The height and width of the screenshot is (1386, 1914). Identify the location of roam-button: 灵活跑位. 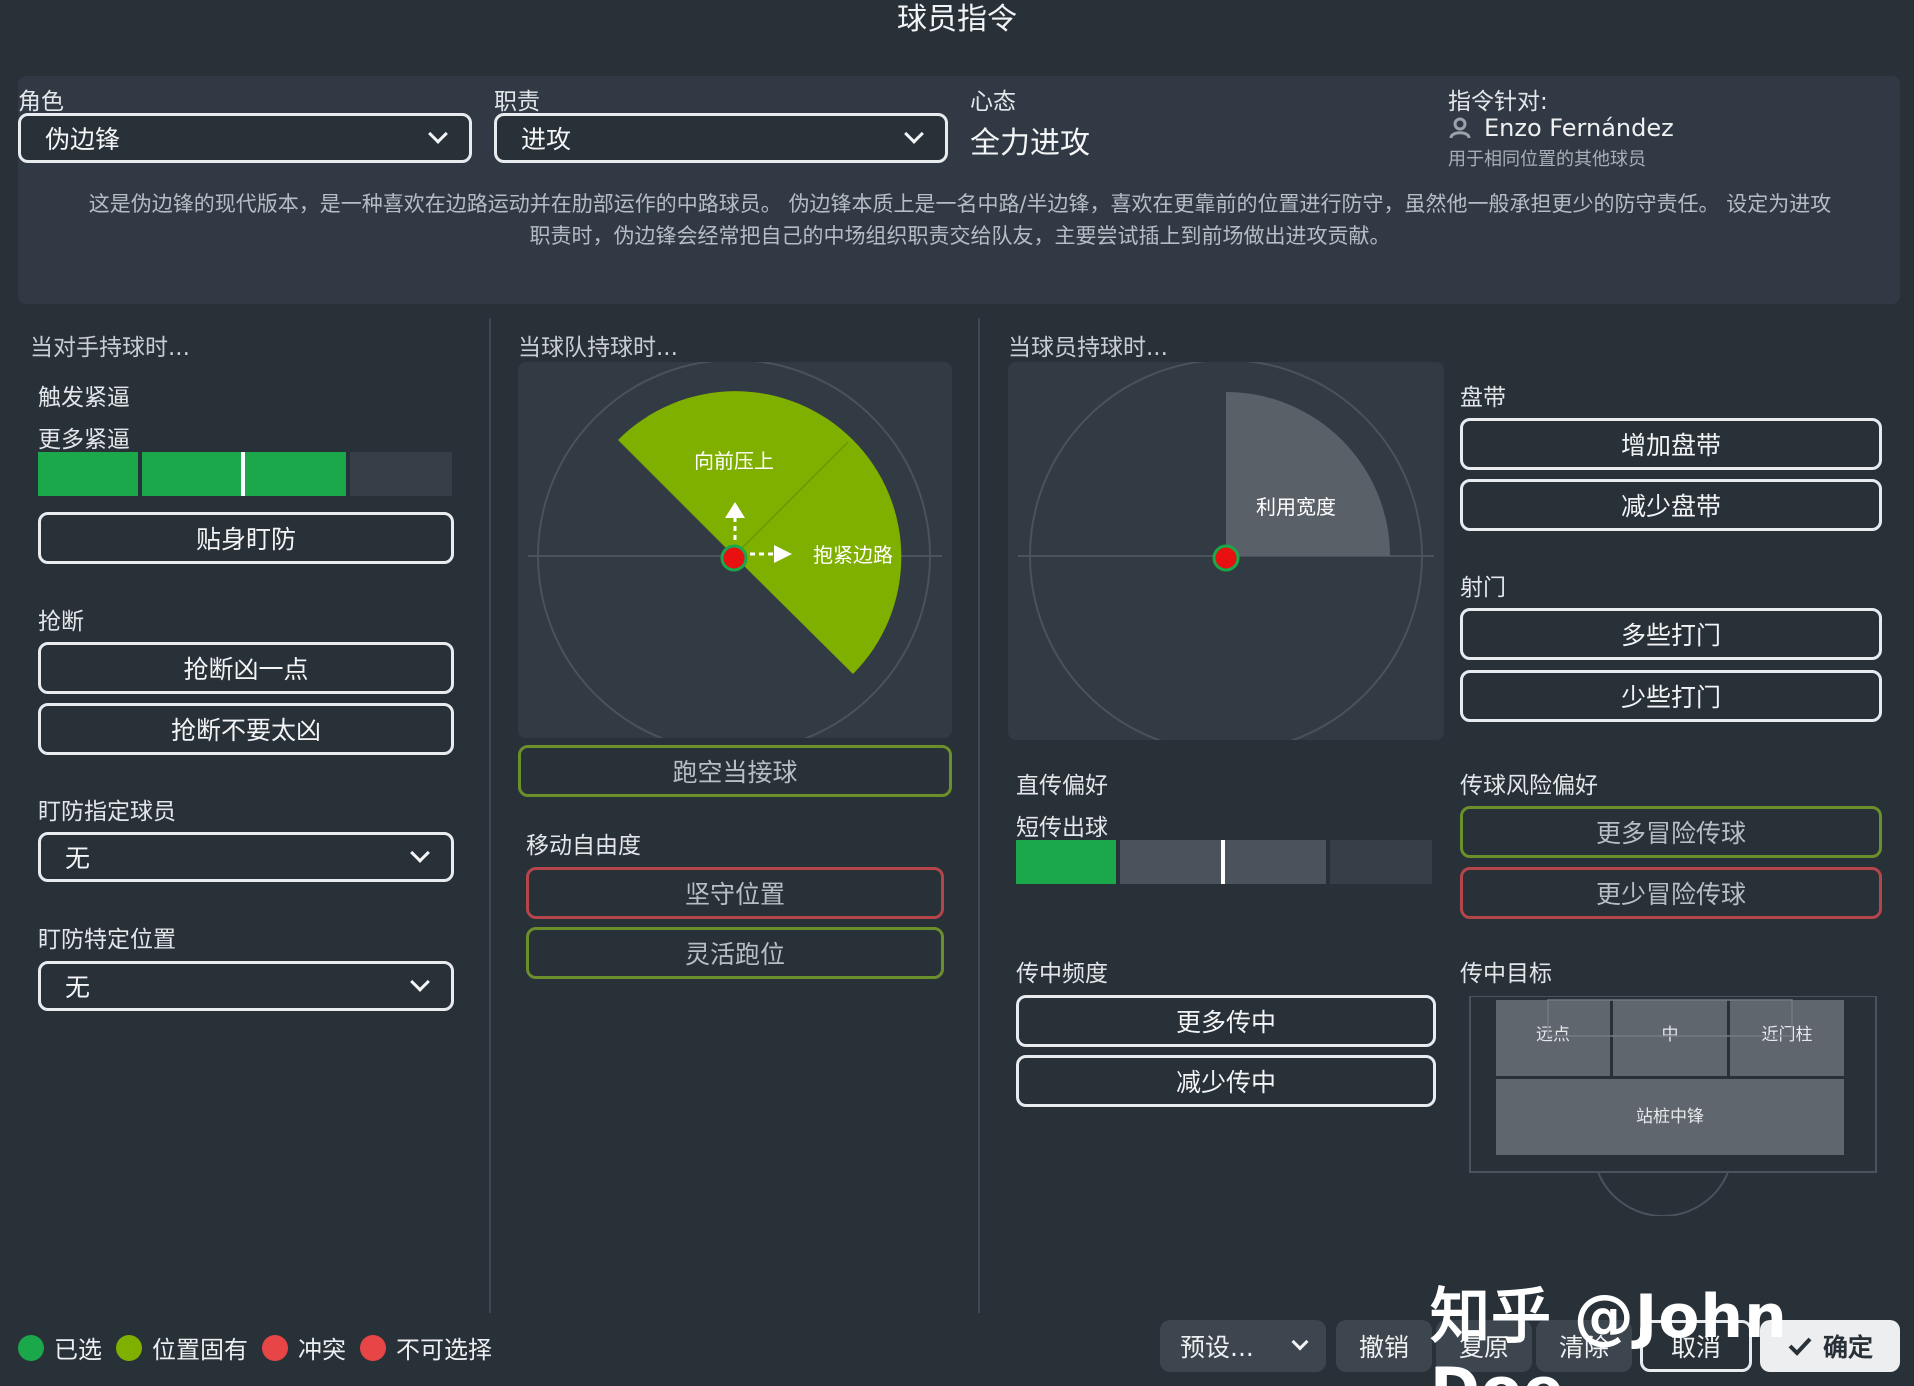
(735, 953).